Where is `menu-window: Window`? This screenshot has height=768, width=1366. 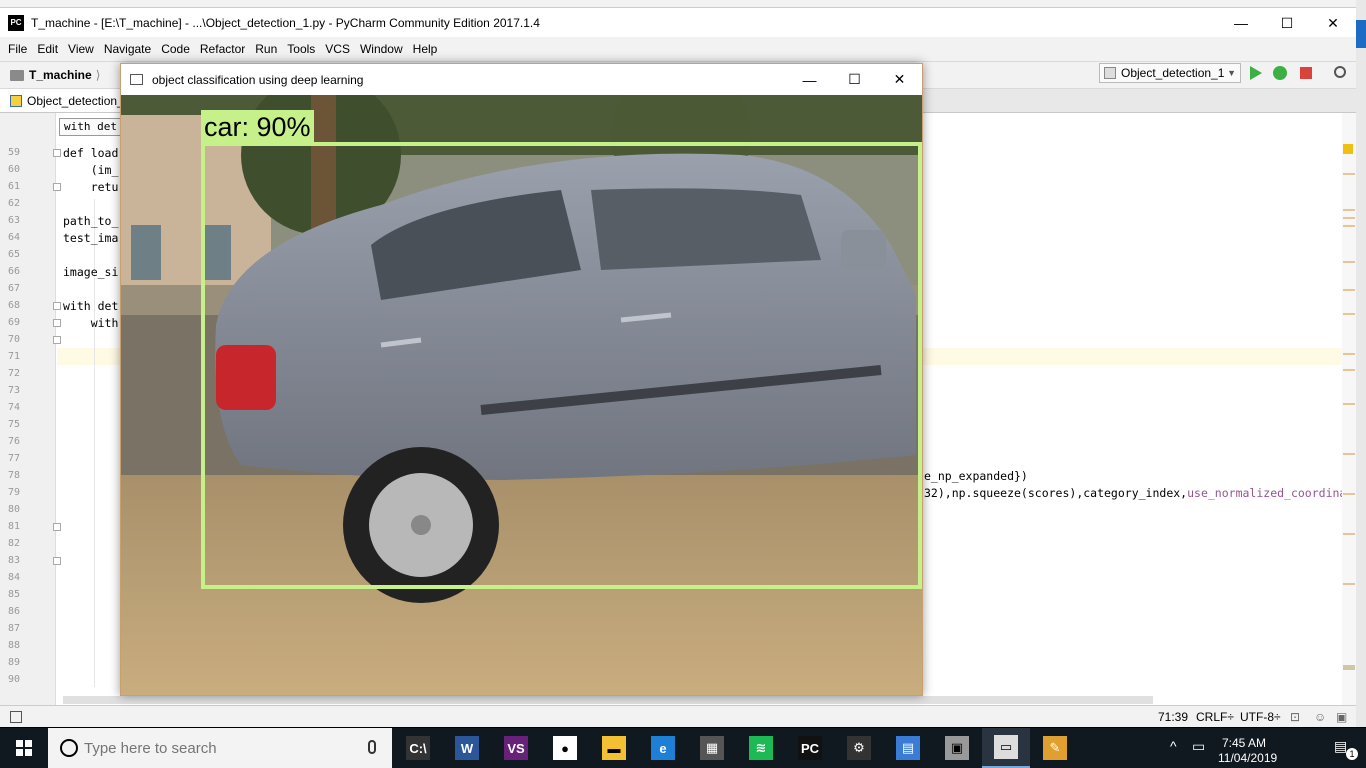
menu-window: Window is located at coordinates (381, 49).